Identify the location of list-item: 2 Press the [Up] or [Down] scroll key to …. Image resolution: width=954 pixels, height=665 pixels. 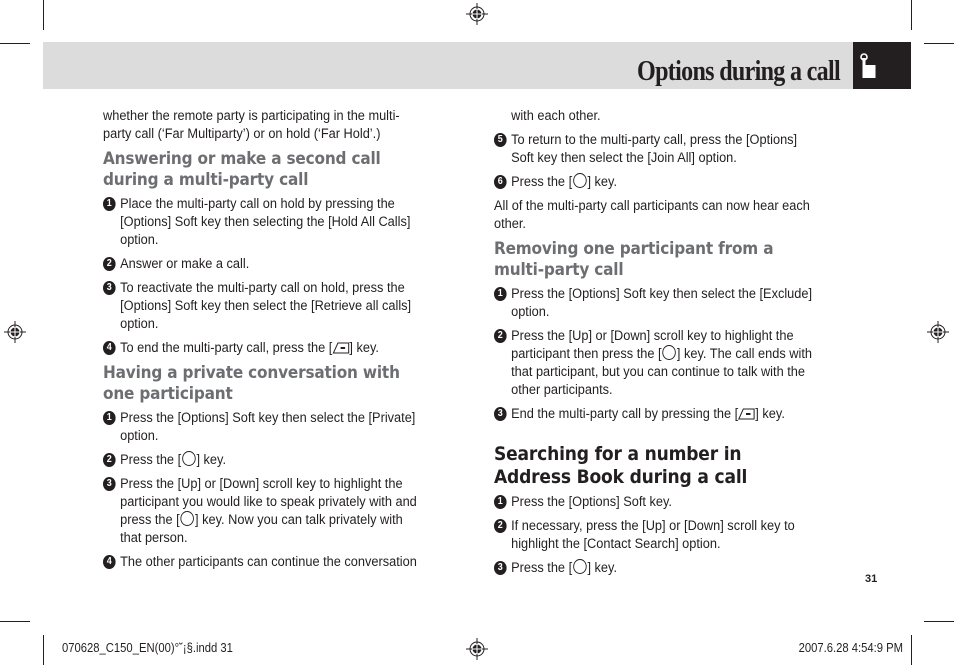
(656, 363).